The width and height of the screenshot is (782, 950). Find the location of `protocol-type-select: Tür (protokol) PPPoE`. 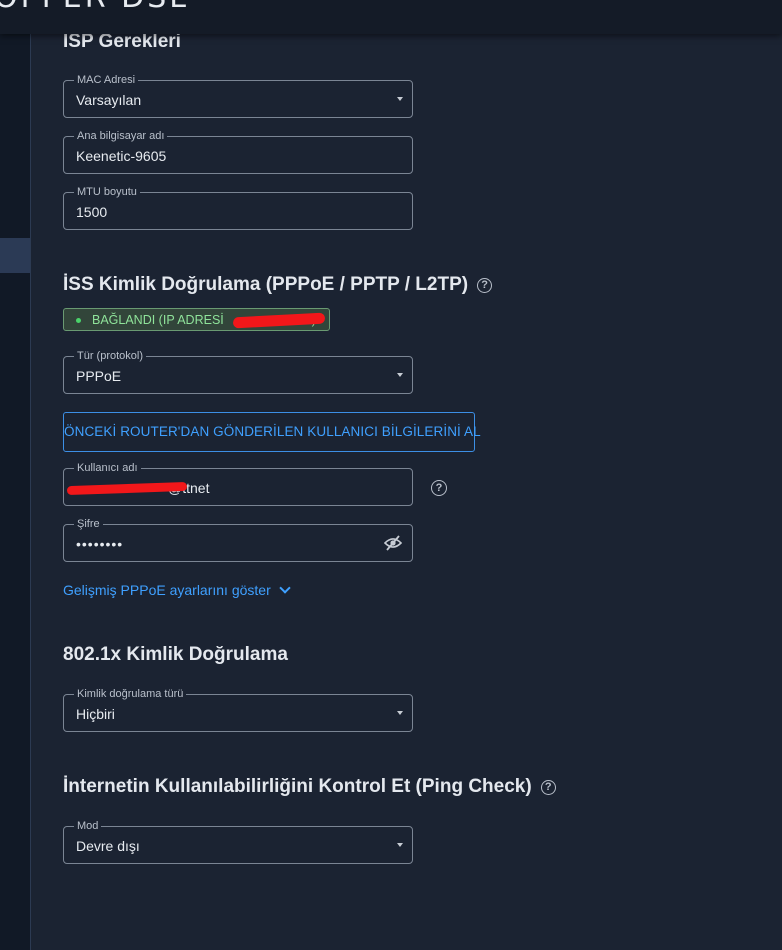

protocol-type-select: Tür (protokol) PPPoE is located at coordinates (238, 371).